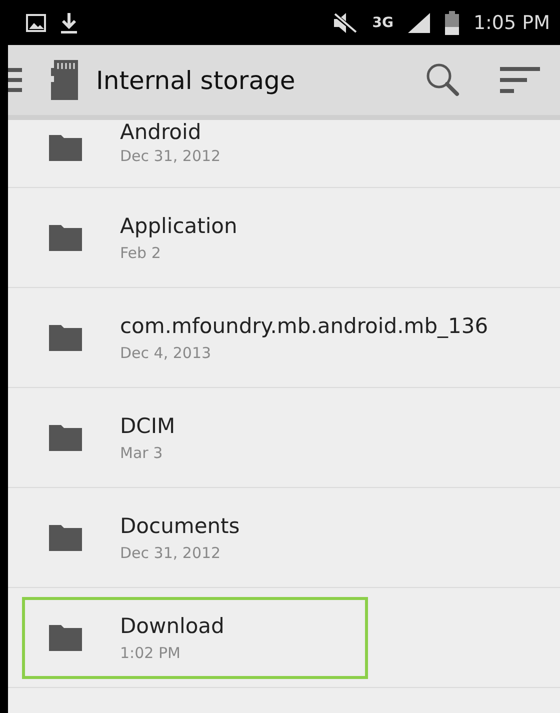  What do you see at coordinates (383, 22) in the screenshot?
I see `network-type: 3G` at bounding box center [383, 22].